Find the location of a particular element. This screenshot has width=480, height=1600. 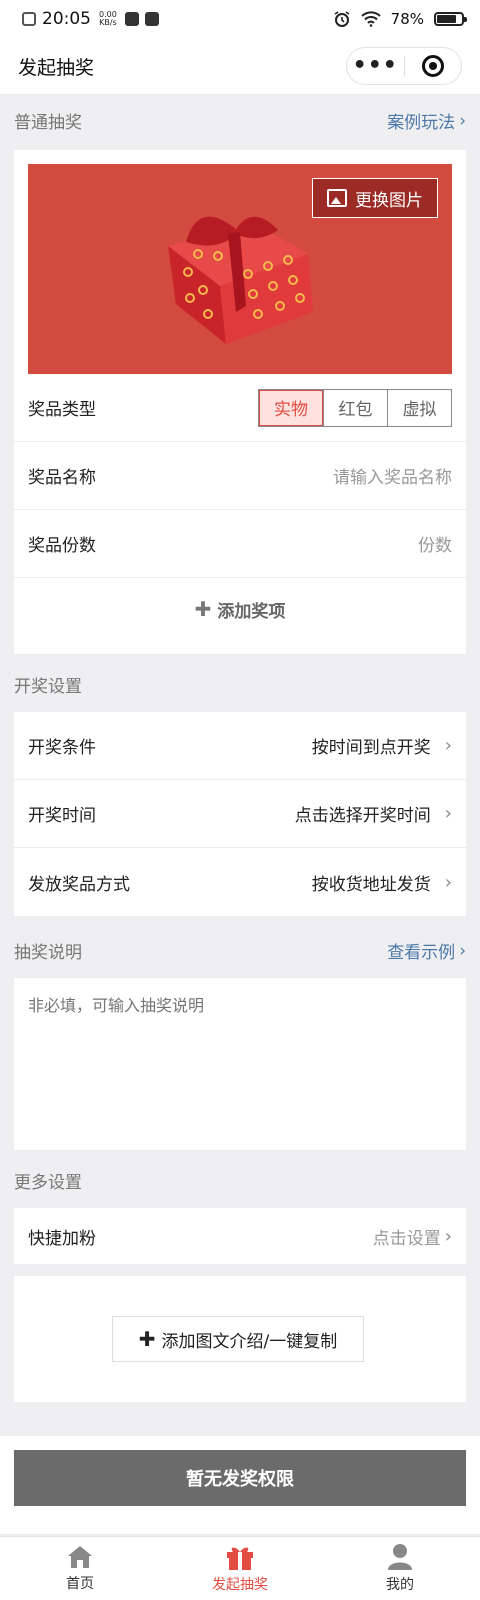

navigation-bar: 发起抽奖 ••• is located at coordinates (240, 66).